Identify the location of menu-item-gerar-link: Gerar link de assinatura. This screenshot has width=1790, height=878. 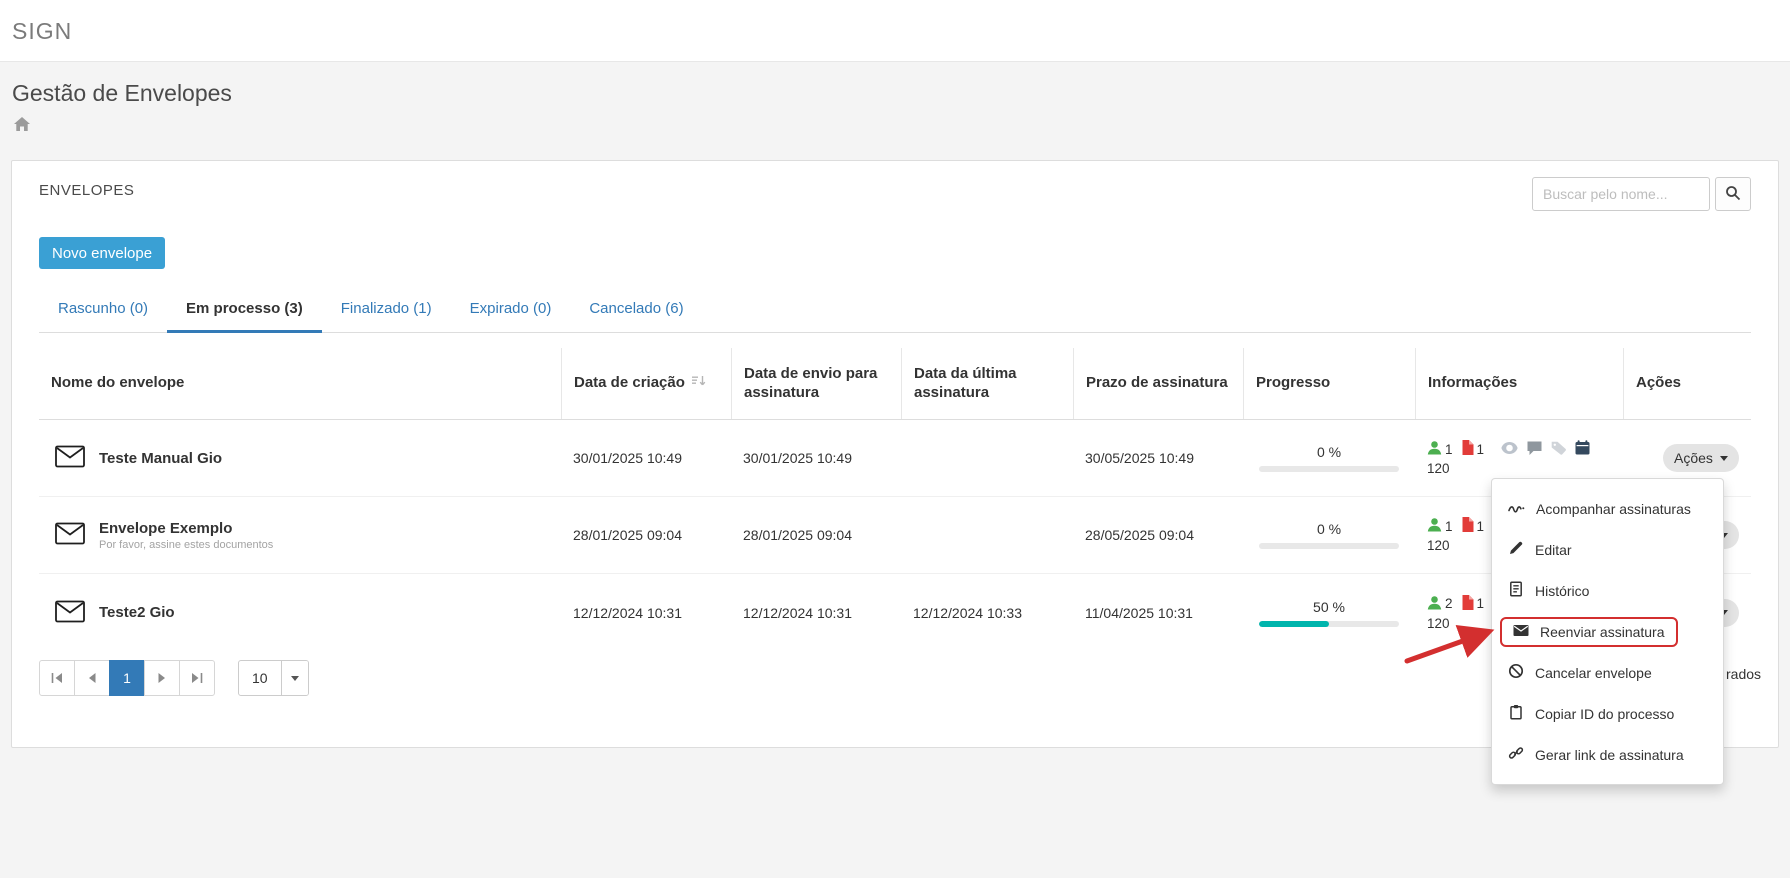
(1607, 754).